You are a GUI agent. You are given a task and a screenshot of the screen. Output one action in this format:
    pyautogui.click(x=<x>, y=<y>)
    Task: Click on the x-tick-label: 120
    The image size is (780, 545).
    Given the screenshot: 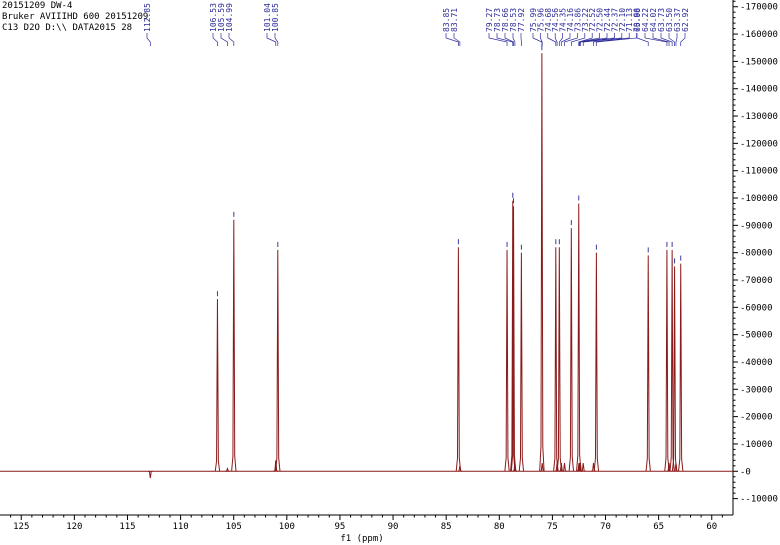 What is the action you would take?
    pyautogui.click(x=74, y=527)
    